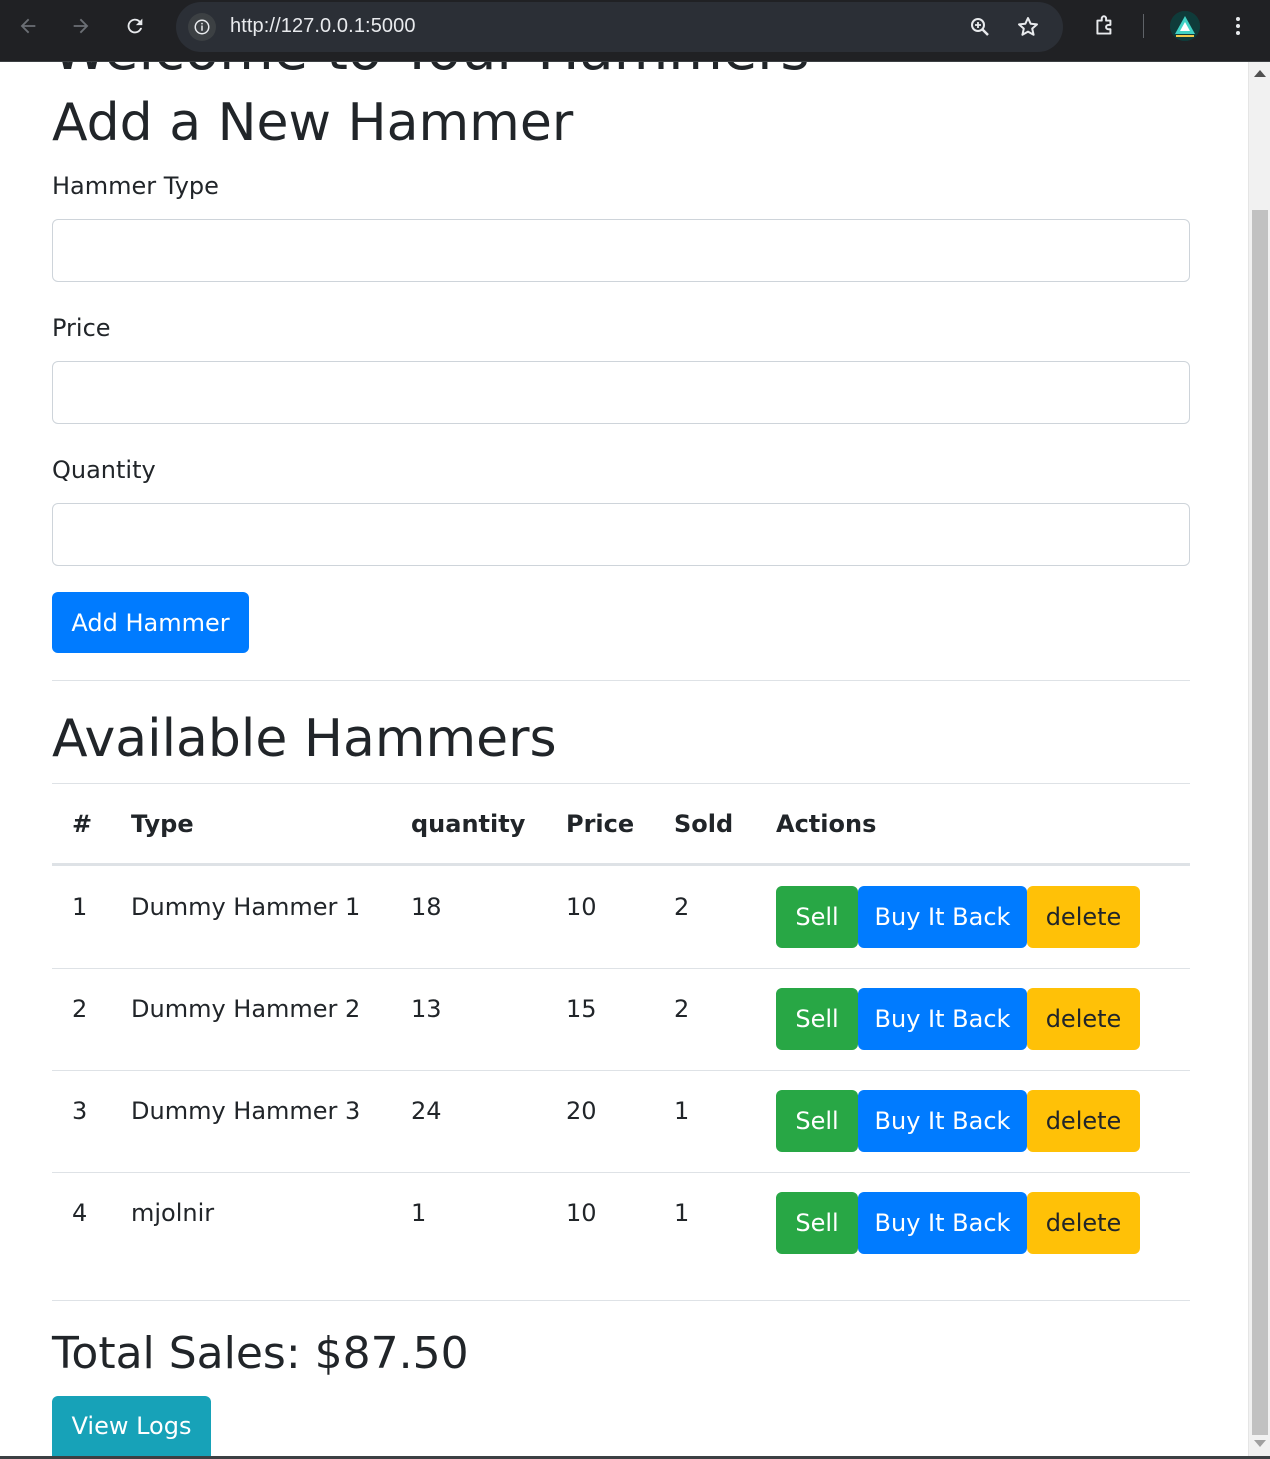 This screenshot has height=1459, width=1270. Describe the element at coordinates (81, 328) in the screenshot. I see `price-label: Price` at that location.